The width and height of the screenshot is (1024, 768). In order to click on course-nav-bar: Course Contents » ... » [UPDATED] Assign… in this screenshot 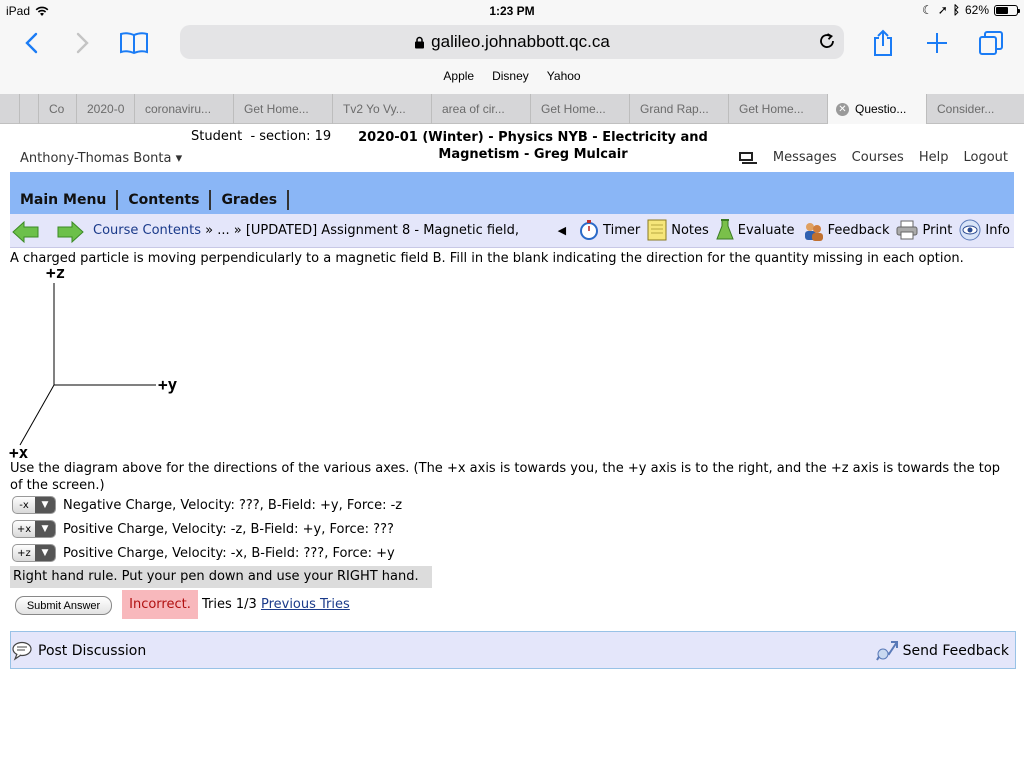, I will do `click(512, 231)`.